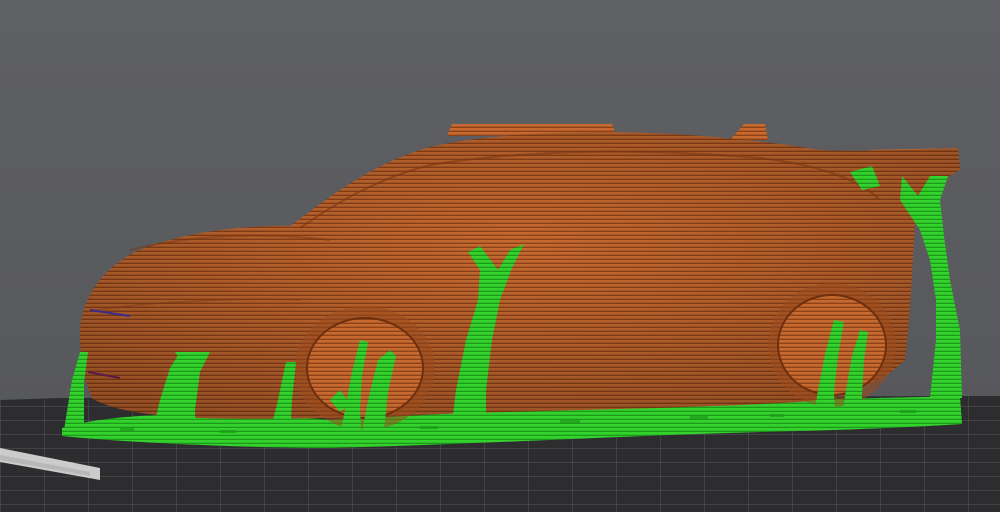 This screenshot has width=1000, height=512. What do you see at coordinates (365, 368) in the screenshot?
I see `front-wheel` at bounding box center [365, 368].